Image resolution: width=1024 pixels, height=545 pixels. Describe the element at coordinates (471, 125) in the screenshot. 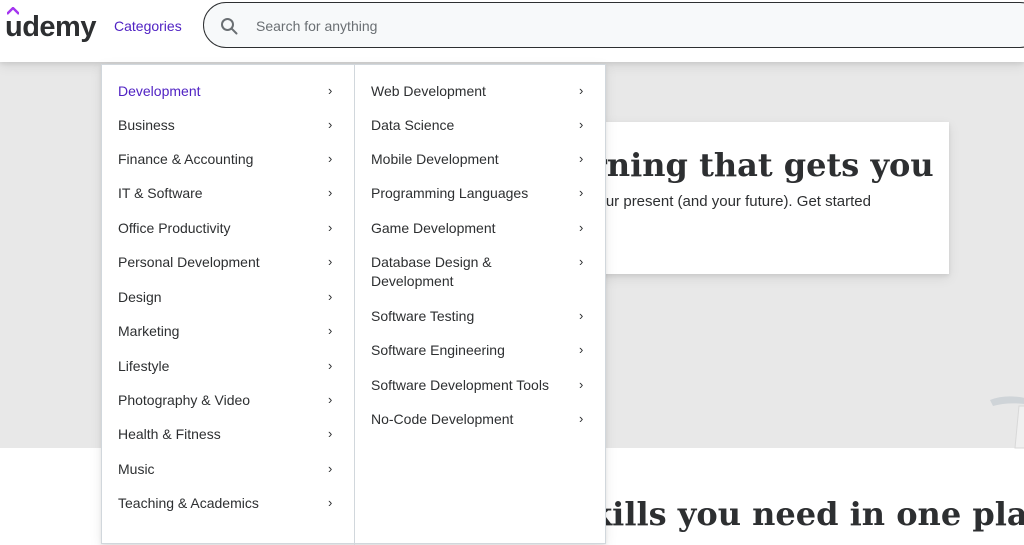

I see `subcategory-item-data-science: Data Science` at that location.